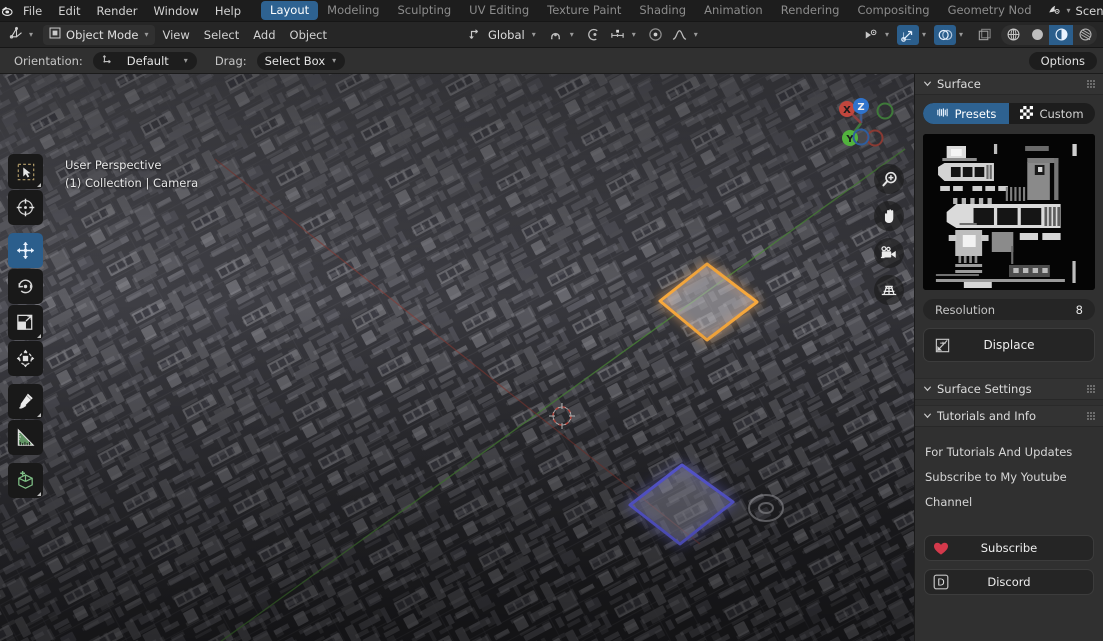  I want to click on resolution-field: Resolution 8, so click(1009, 309).